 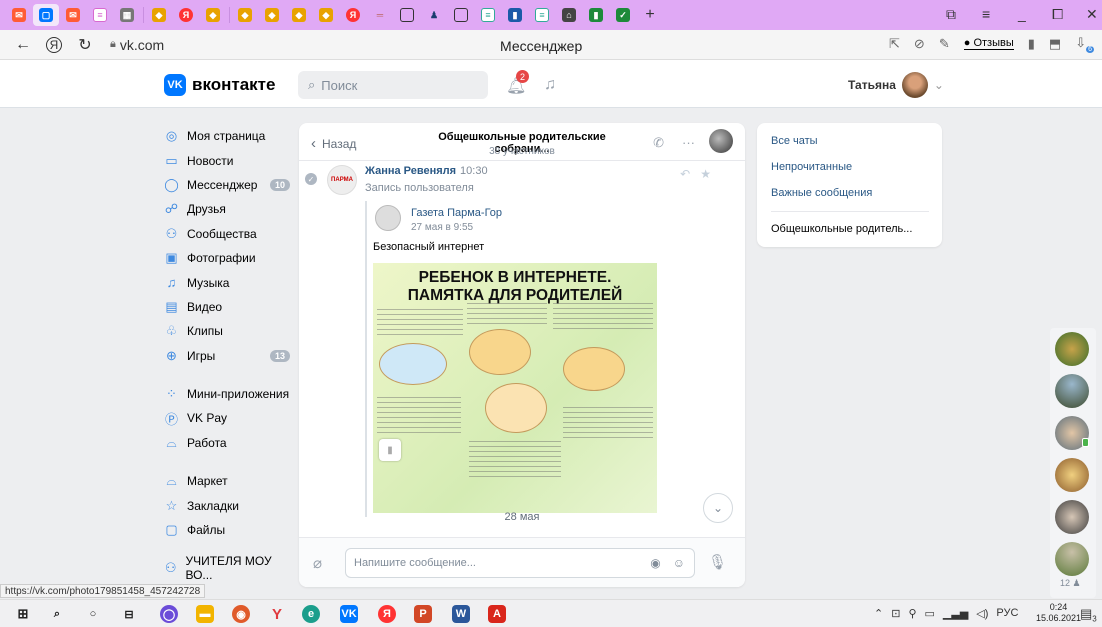 I want to click on signal-icon: ▁▃▅, so click(x=955, y=613).